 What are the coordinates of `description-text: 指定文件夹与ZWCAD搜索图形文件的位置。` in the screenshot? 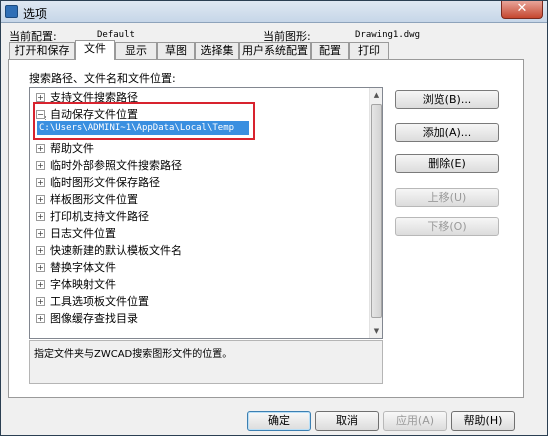 It's located at (133, 354).